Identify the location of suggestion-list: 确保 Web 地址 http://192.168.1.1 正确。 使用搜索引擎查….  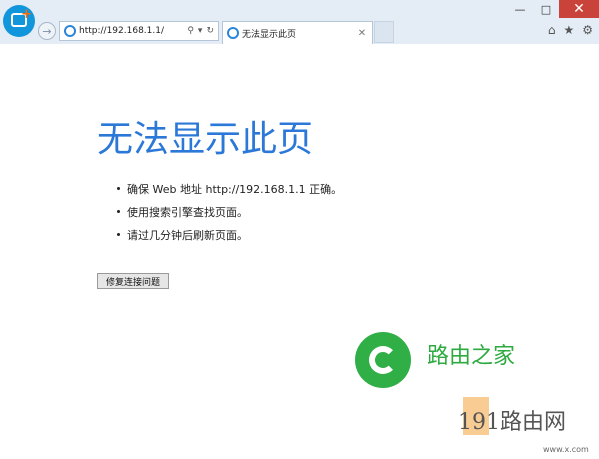
(229, 215).